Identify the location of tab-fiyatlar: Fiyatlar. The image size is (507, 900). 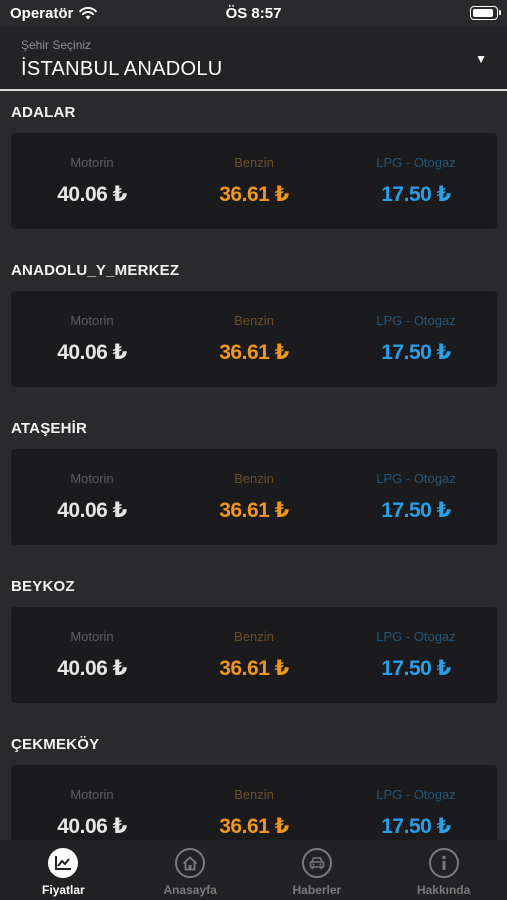
(63, 870).